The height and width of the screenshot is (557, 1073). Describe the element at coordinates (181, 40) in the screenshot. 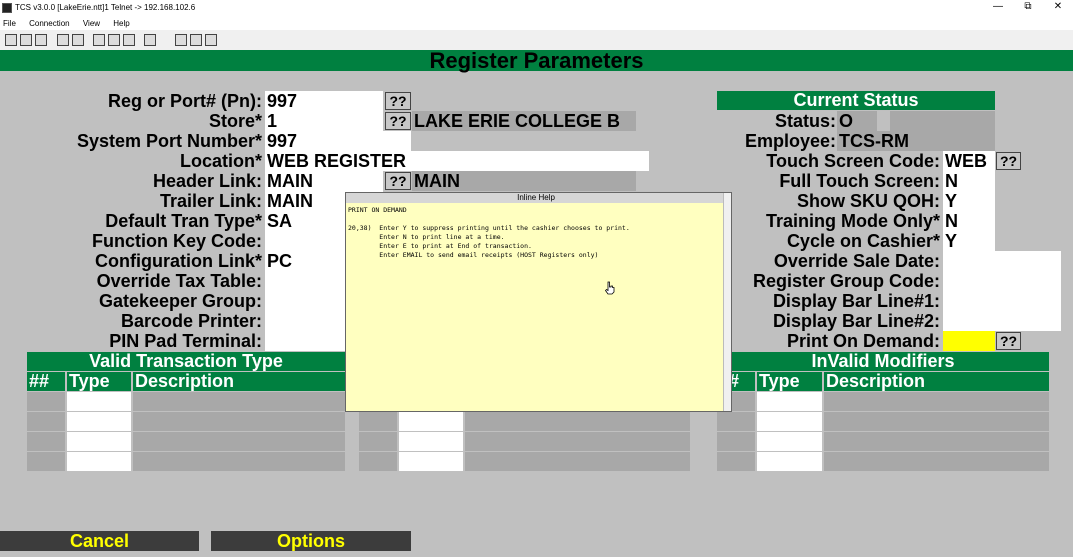

I see `keys-icon` at that location.